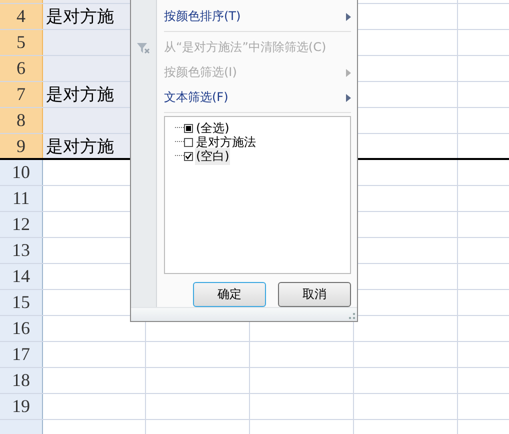  Describe the element at coordinates (21, 42) in the screenshot. I see `row-header: 5` at that location.